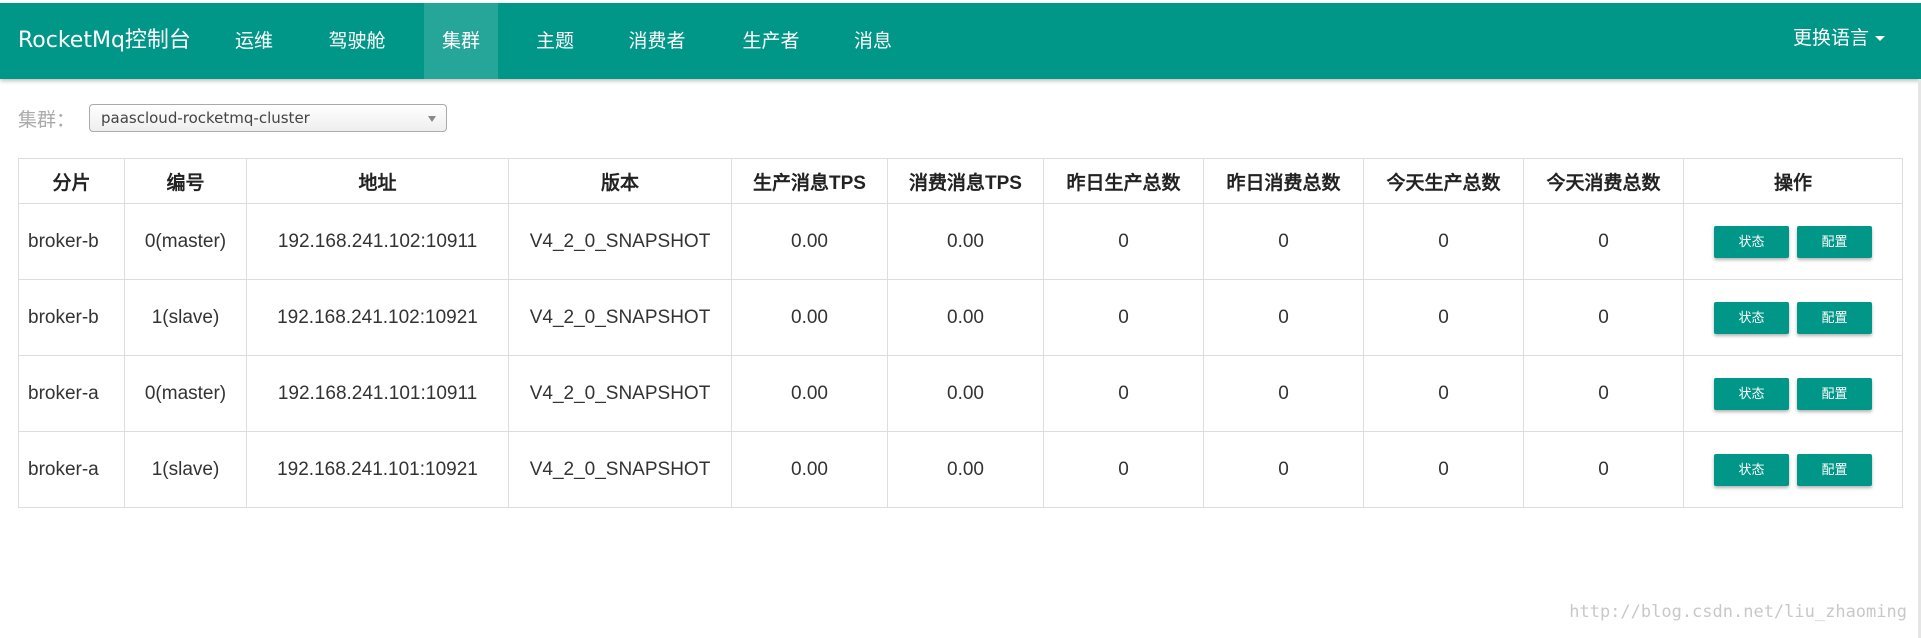  I want to click on top-navbar: RocketMq控制台 运维 驾驶舱 集群 主题 消费者 生产者 消息 更换语言, so click(960, 41).